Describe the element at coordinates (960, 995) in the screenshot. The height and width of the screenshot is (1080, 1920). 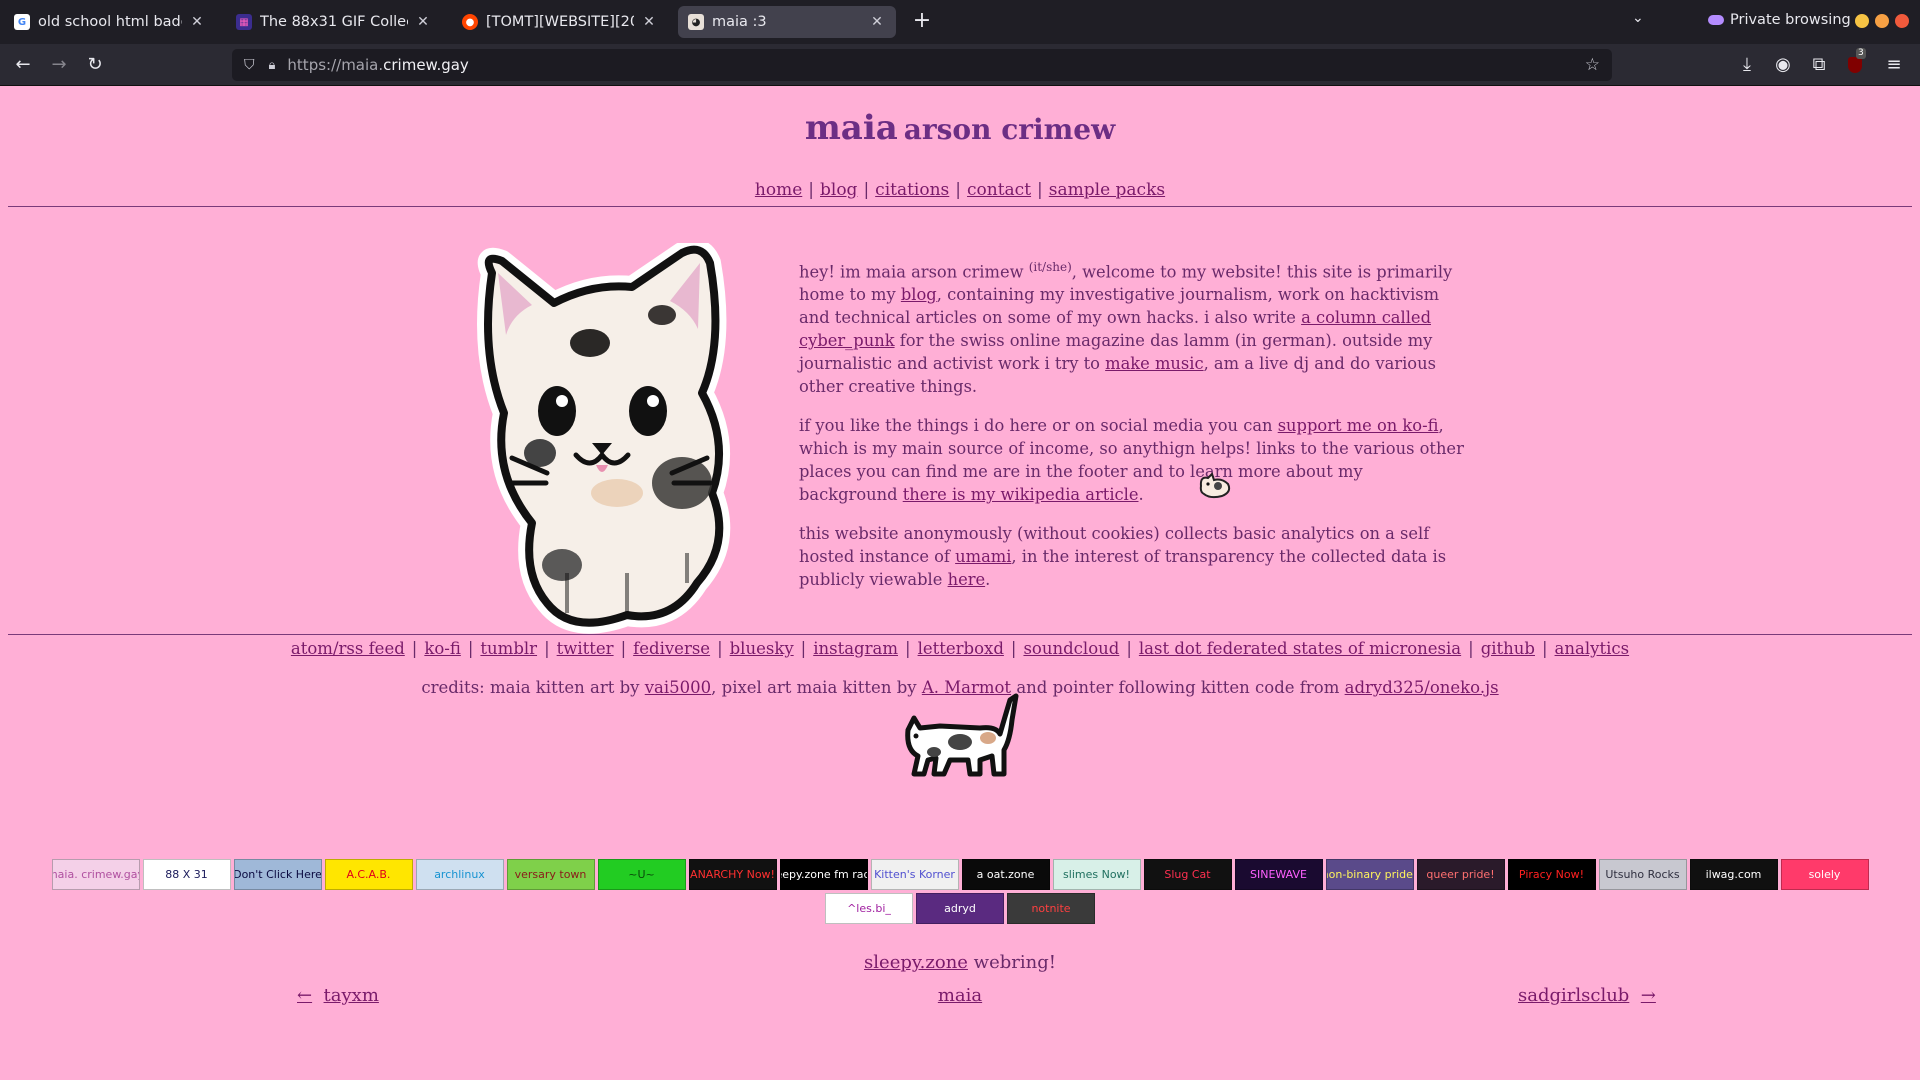
I see `webring-self-link: maia` at that location.